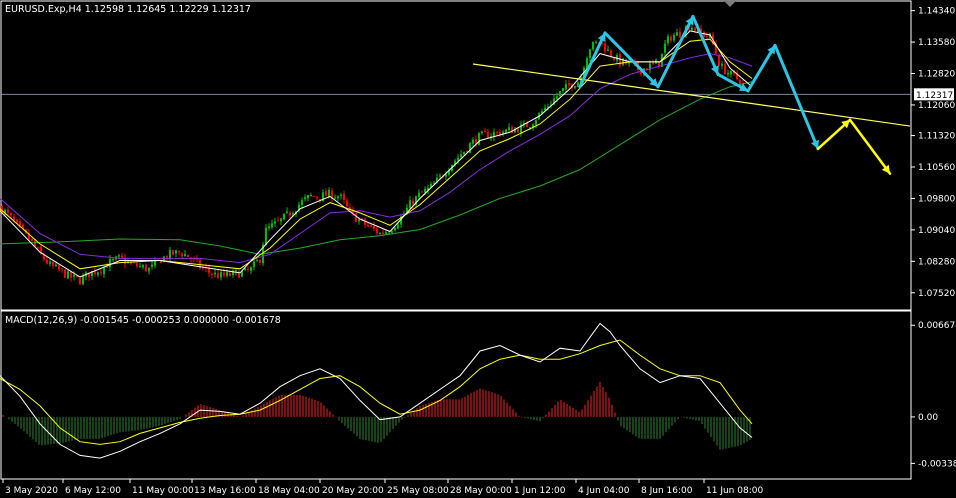 The height and width of the screenshot is (498, 956). I want to click on time-axis-tick-label: 13 May 16:00, so click(225, 491).